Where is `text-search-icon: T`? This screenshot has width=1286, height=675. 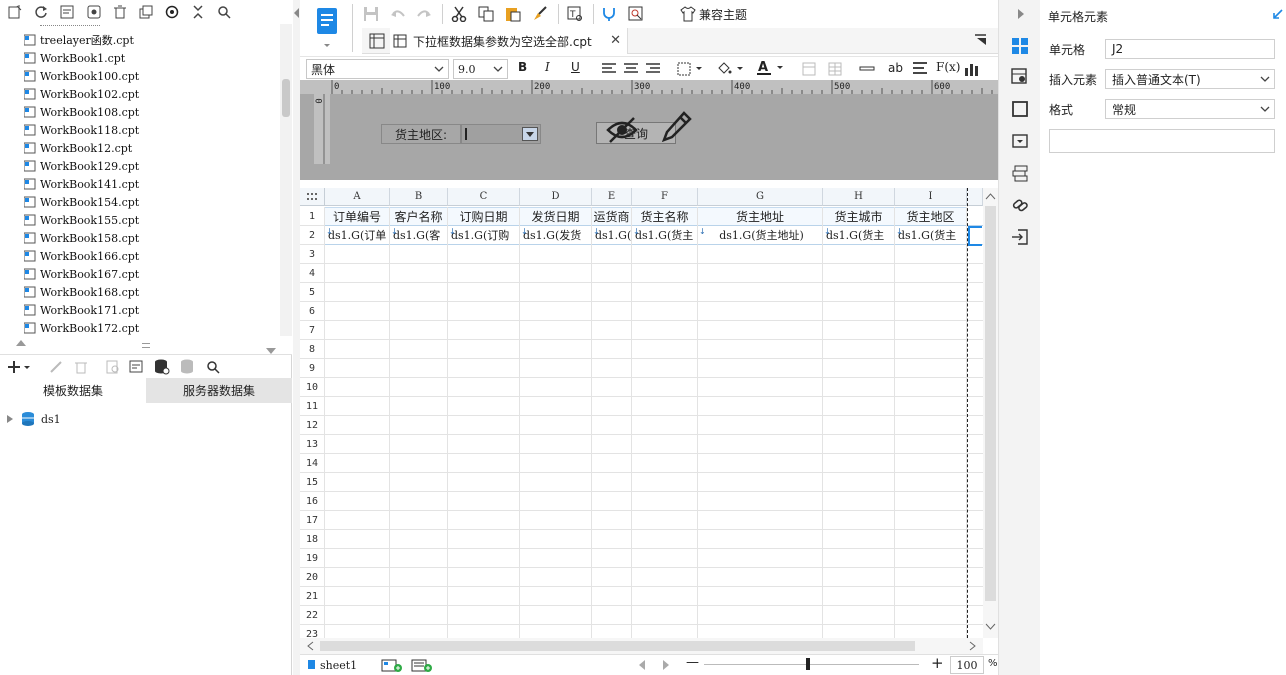 text-search-icon: T is located at coordinates (575, 14).